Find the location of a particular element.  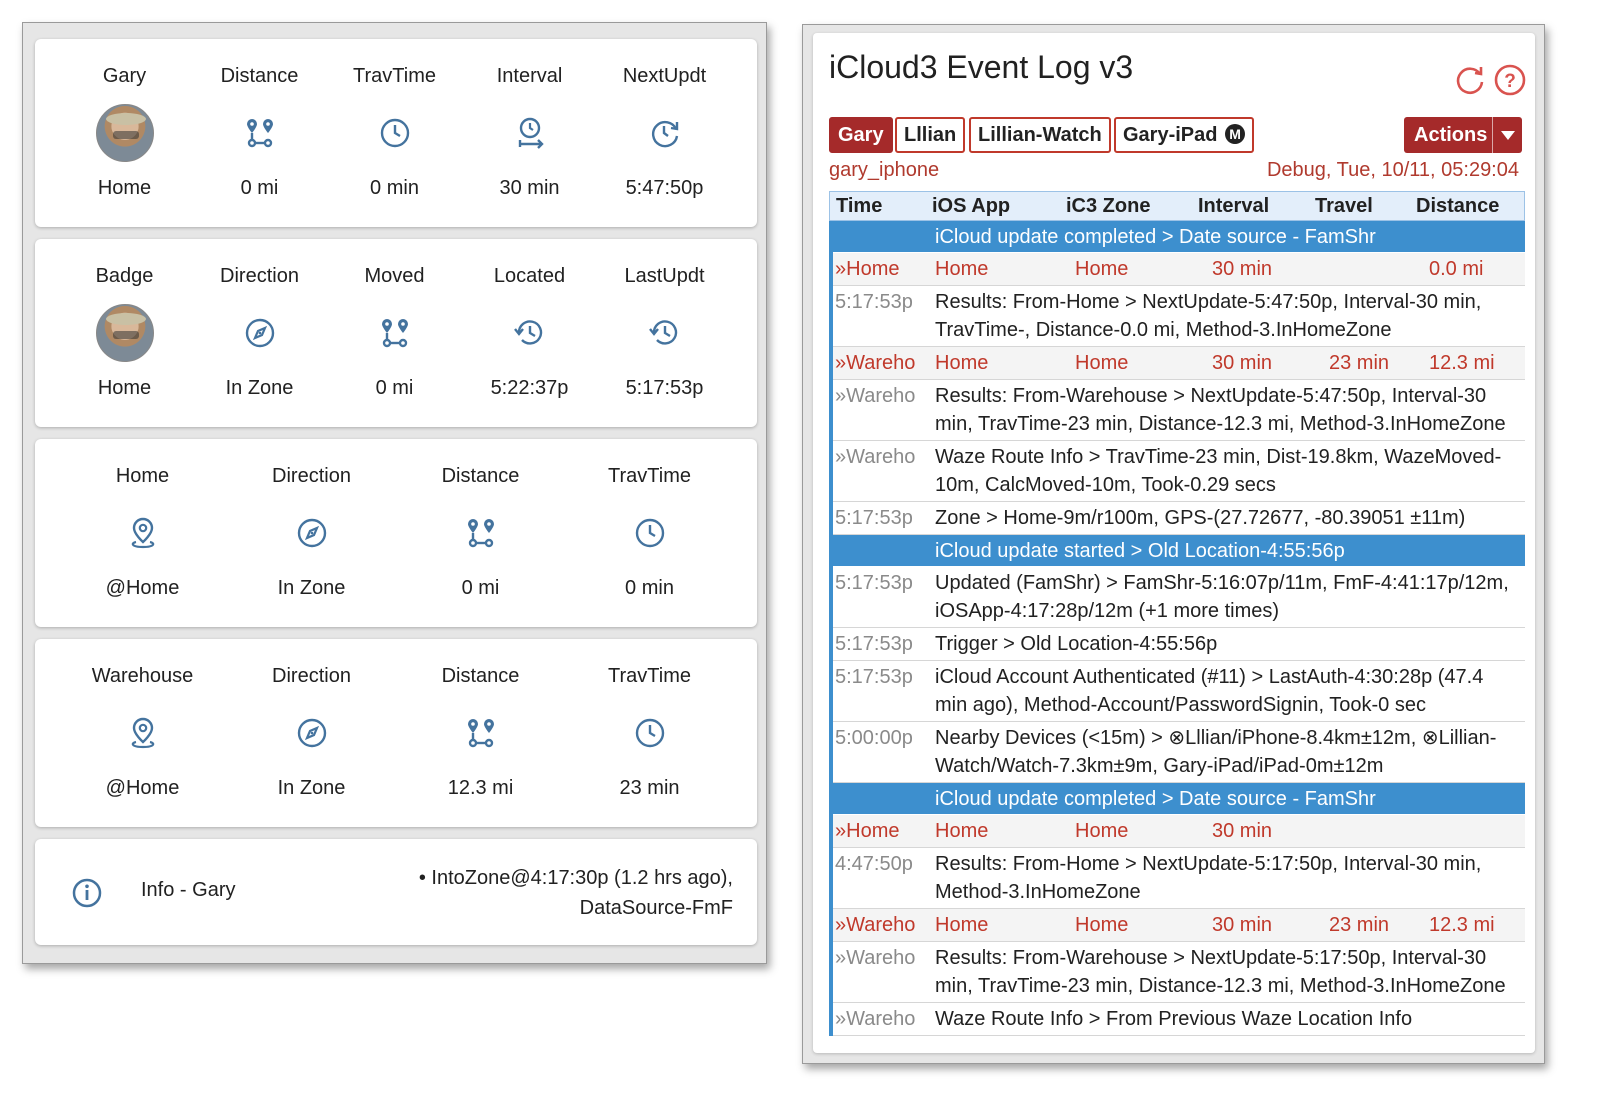

entity-value: 0 min is located at coordinates (649, 588).